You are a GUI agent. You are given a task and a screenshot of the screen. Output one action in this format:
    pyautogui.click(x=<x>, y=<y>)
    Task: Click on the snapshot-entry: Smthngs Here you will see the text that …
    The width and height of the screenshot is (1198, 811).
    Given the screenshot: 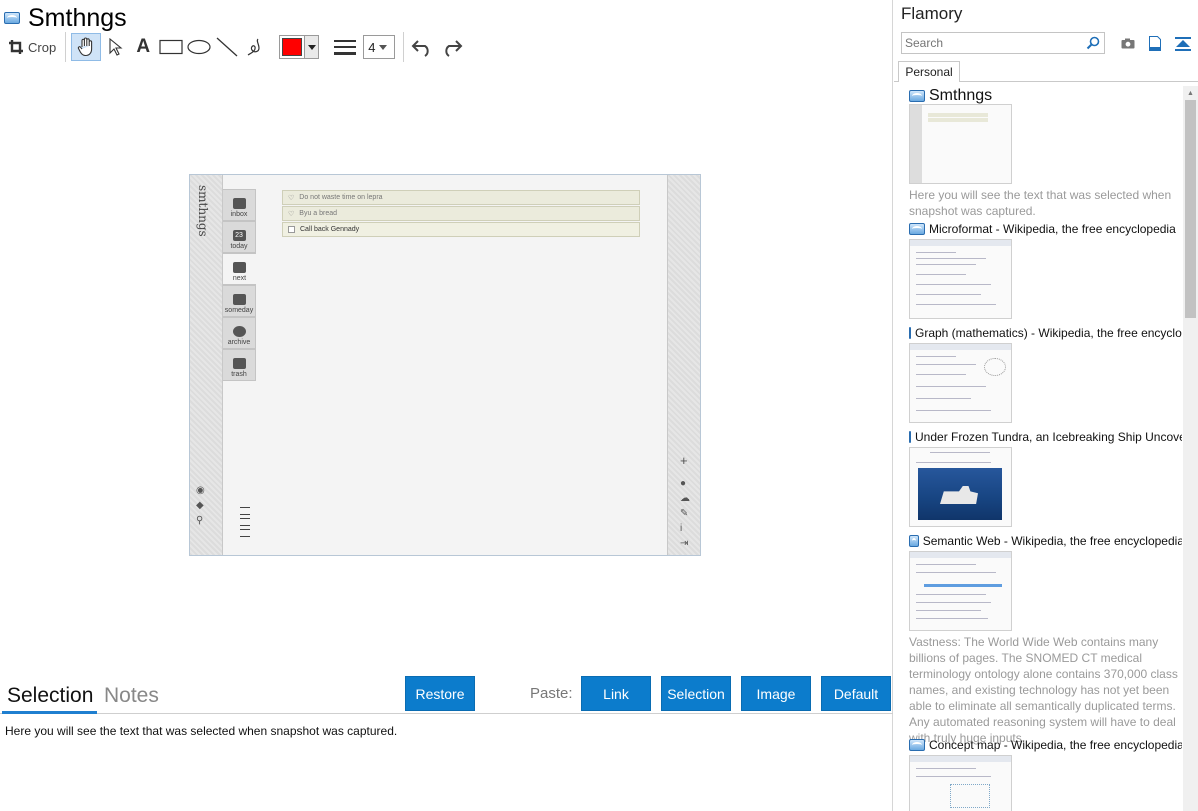 What is the action you would take?
    pyautogui.click(x=1045, y=153)
    